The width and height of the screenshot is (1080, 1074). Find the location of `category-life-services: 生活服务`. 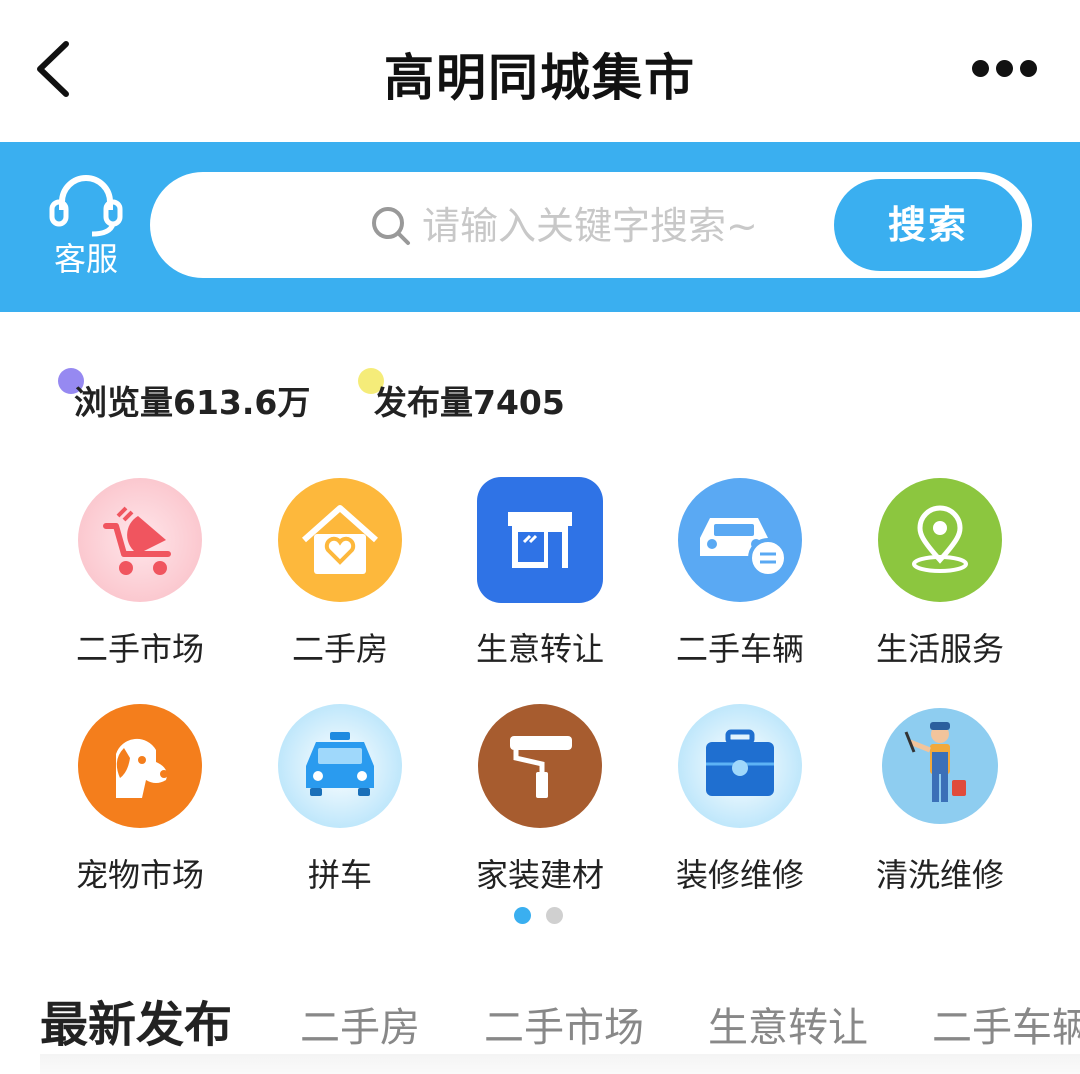

category-life-services: 生活服务 is located at coordinates (940, 573).